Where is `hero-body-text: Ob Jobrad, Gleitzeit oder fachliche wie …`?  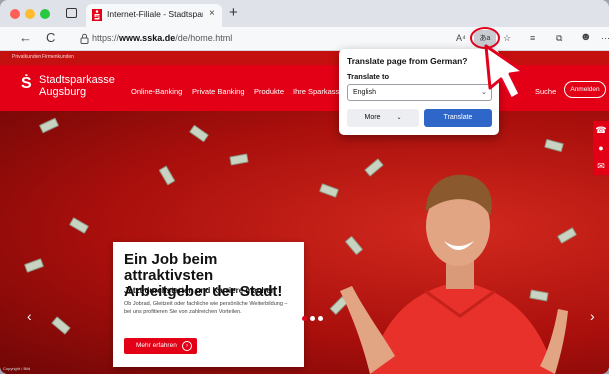
hero-body-text: Ob Jobrad, Gleitzeit oder fachliche wie … is located at coordinates (206, 308).